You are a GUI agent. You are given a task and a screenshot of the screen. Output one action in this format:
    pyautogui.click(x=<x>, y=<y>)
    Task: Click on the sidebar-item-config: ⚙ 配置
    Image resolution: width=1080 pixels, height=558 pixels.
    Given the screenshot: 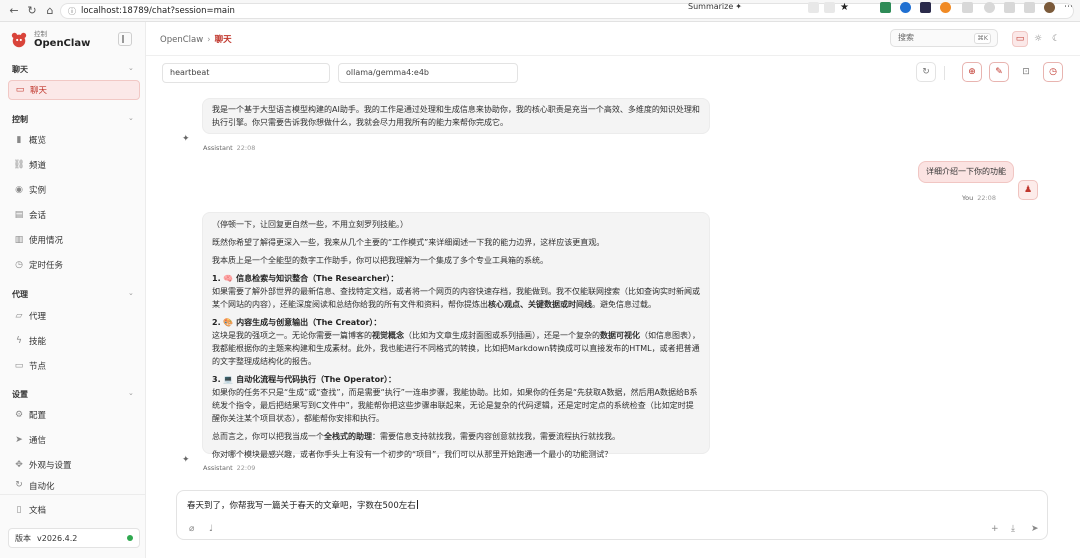 What is the action you would take?
    pyautogui.click(x=74, y=415)
    